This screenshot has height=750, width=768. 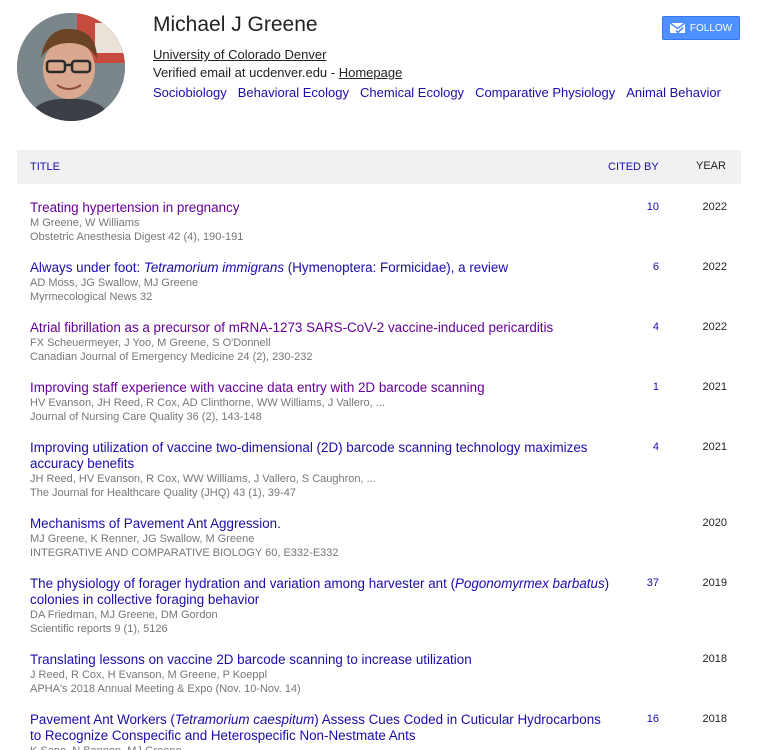 What do you see at coordinates (320, 208) in the screenshot?
I see `publication-title-link: Treating hypertension in pregnancy` at bounding box center [320, 208].